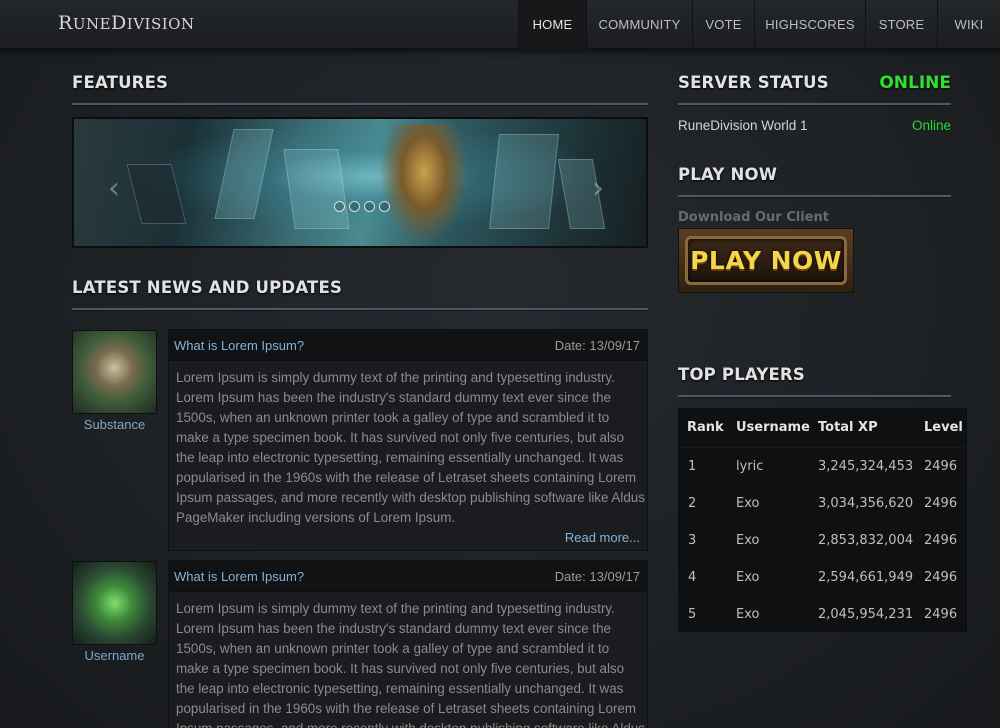 The width and height of the screenshot is (1000, 728). What do you see at coordinates (814, 196) in the screenshot?
I see `play-now-divider` at bounding box center [814, 196].